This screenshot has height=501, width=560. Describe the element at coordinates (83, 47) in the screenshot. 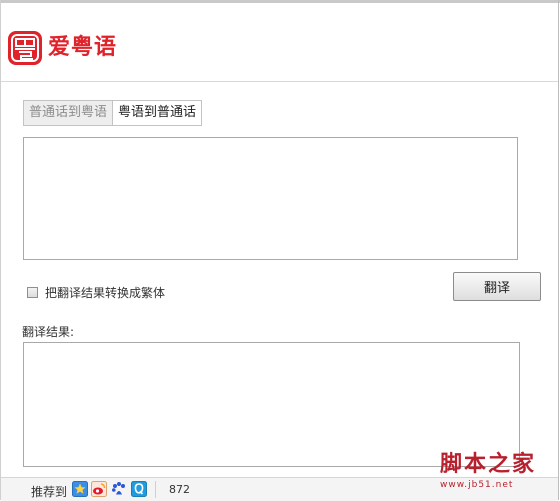

I see `app-title: 爱粤语` at that location.